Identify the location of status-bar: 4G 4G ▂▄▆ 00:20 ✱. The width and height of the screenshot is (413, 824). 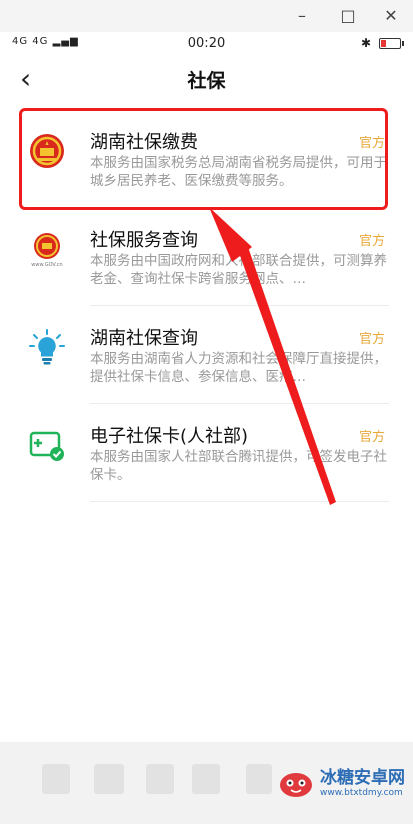
(206, 44).